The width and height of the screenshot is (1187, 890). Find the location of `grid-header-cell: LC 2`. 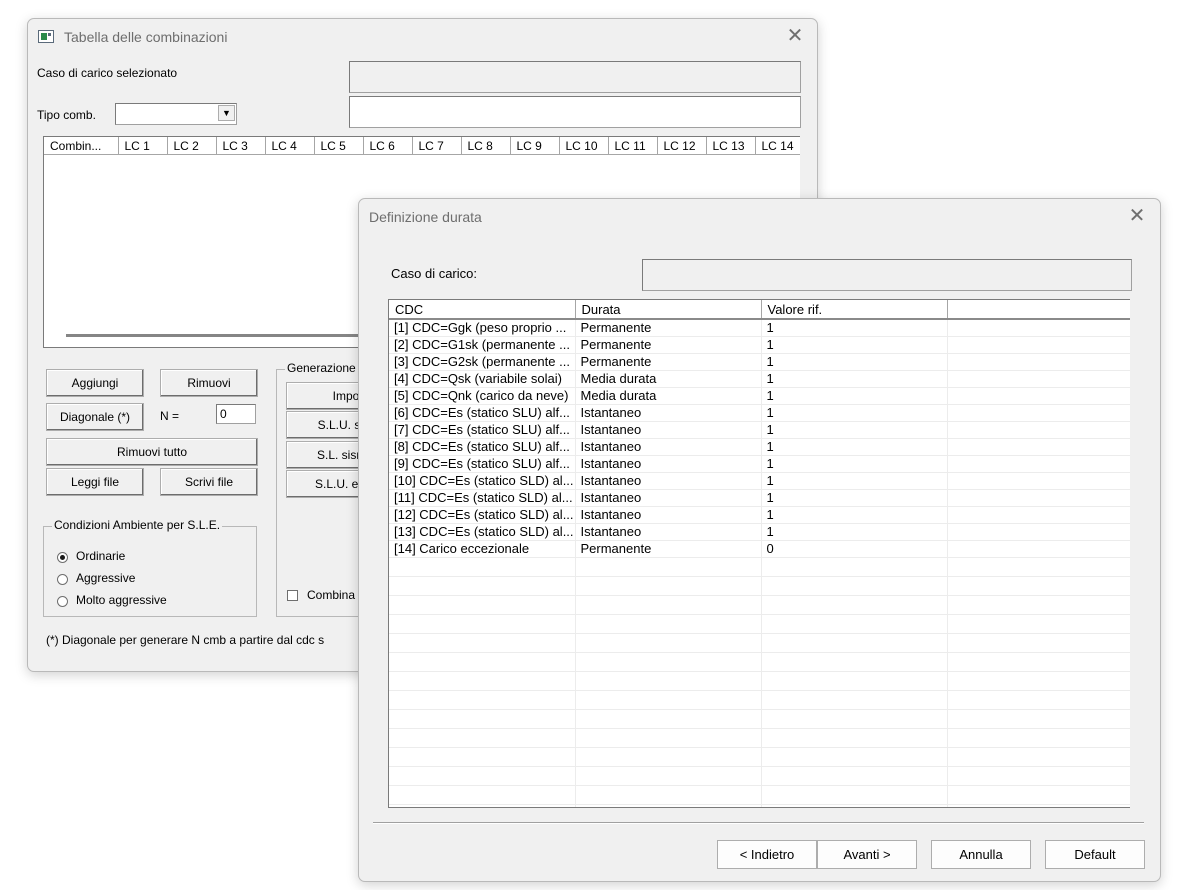

grid-header-cell: LC 2 is located at coordinates (192, 146).